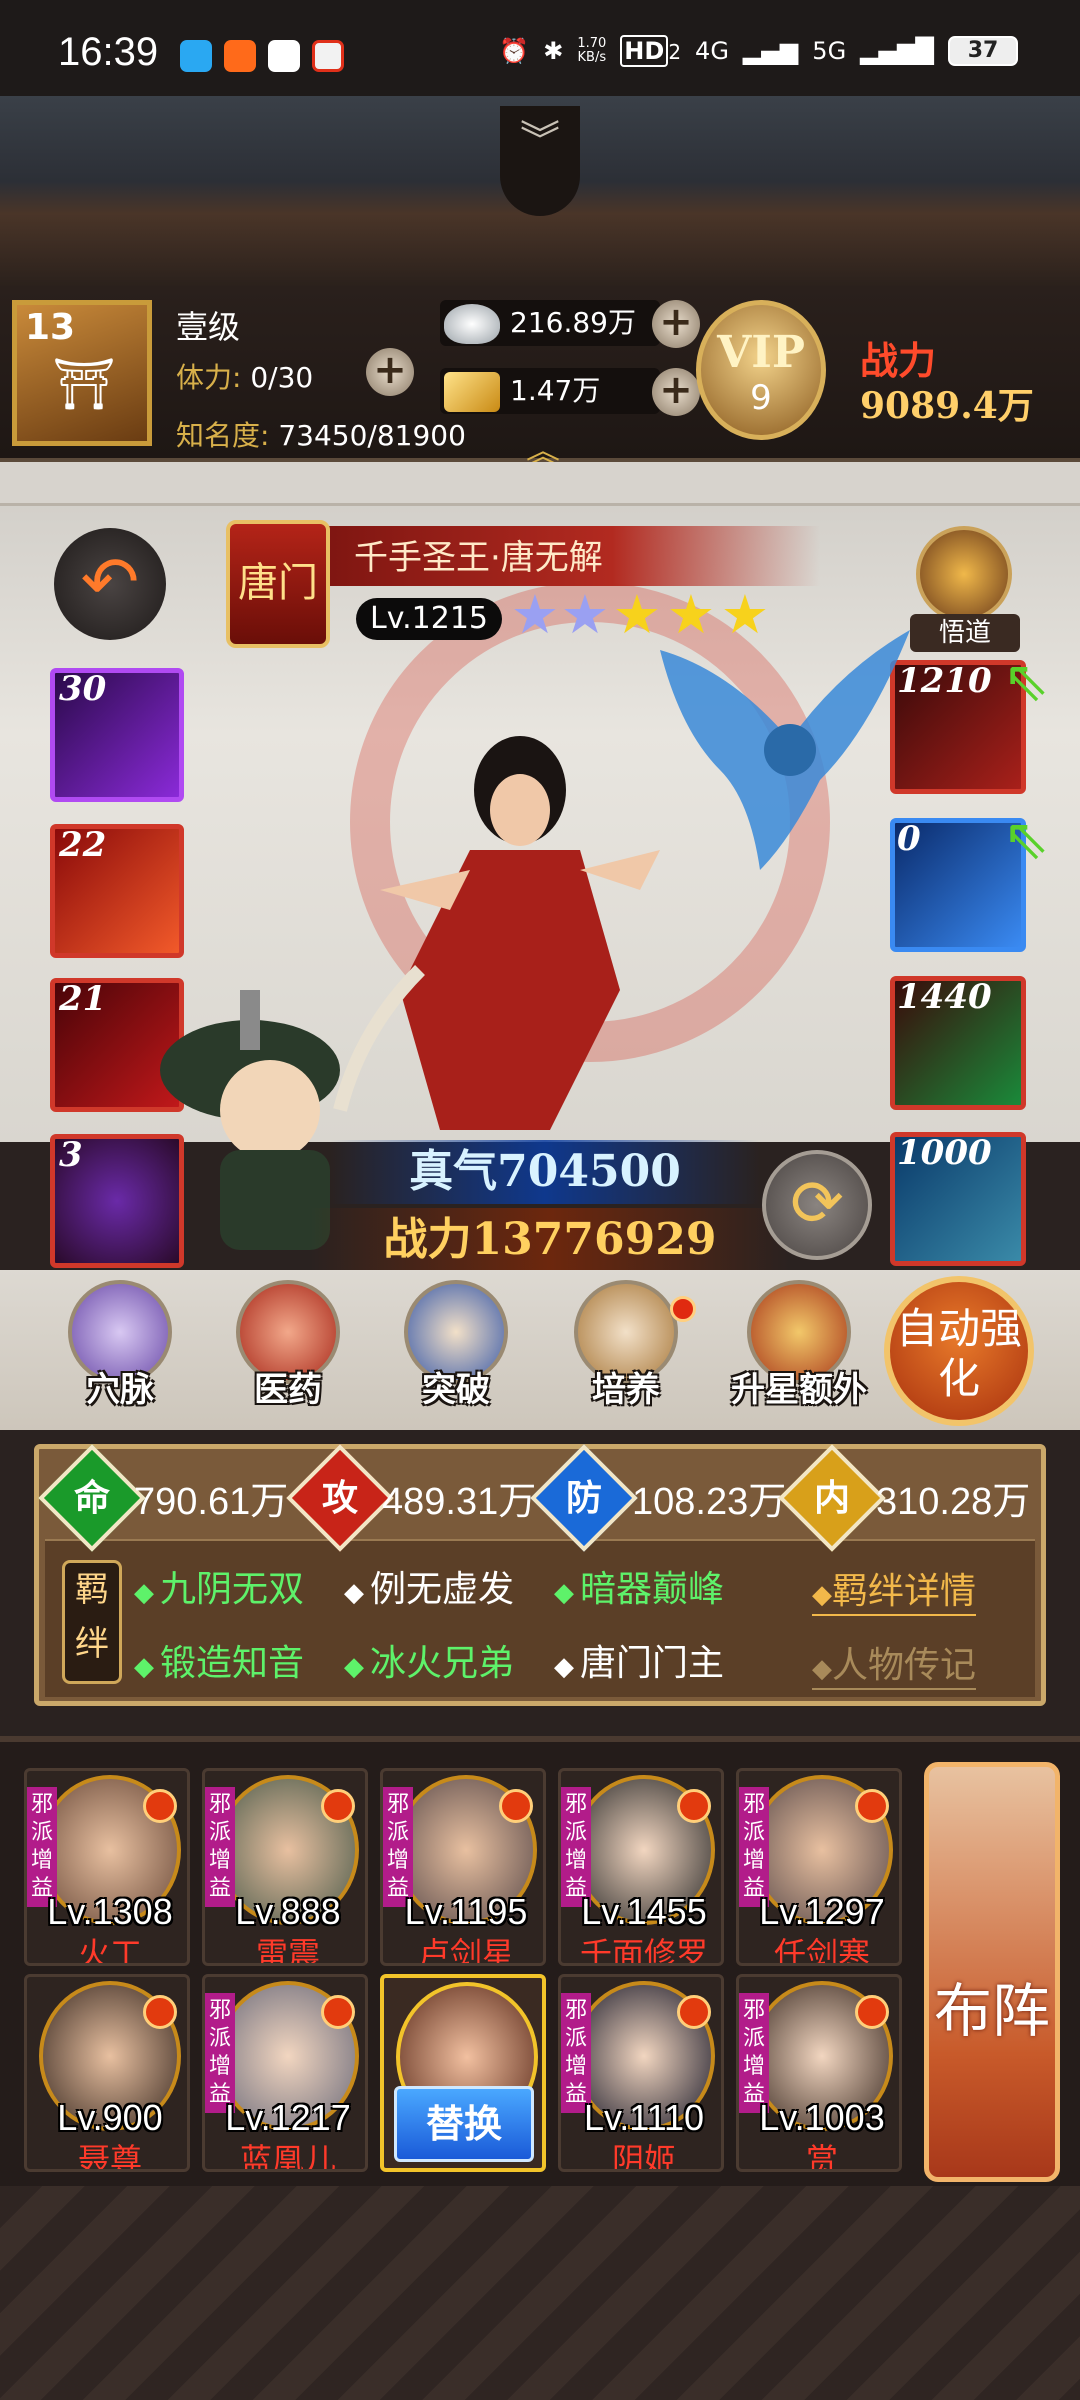 The height and width of the screenshot is (2400, 1080). I want to click on player-title: 壹级, so click(208, 327).